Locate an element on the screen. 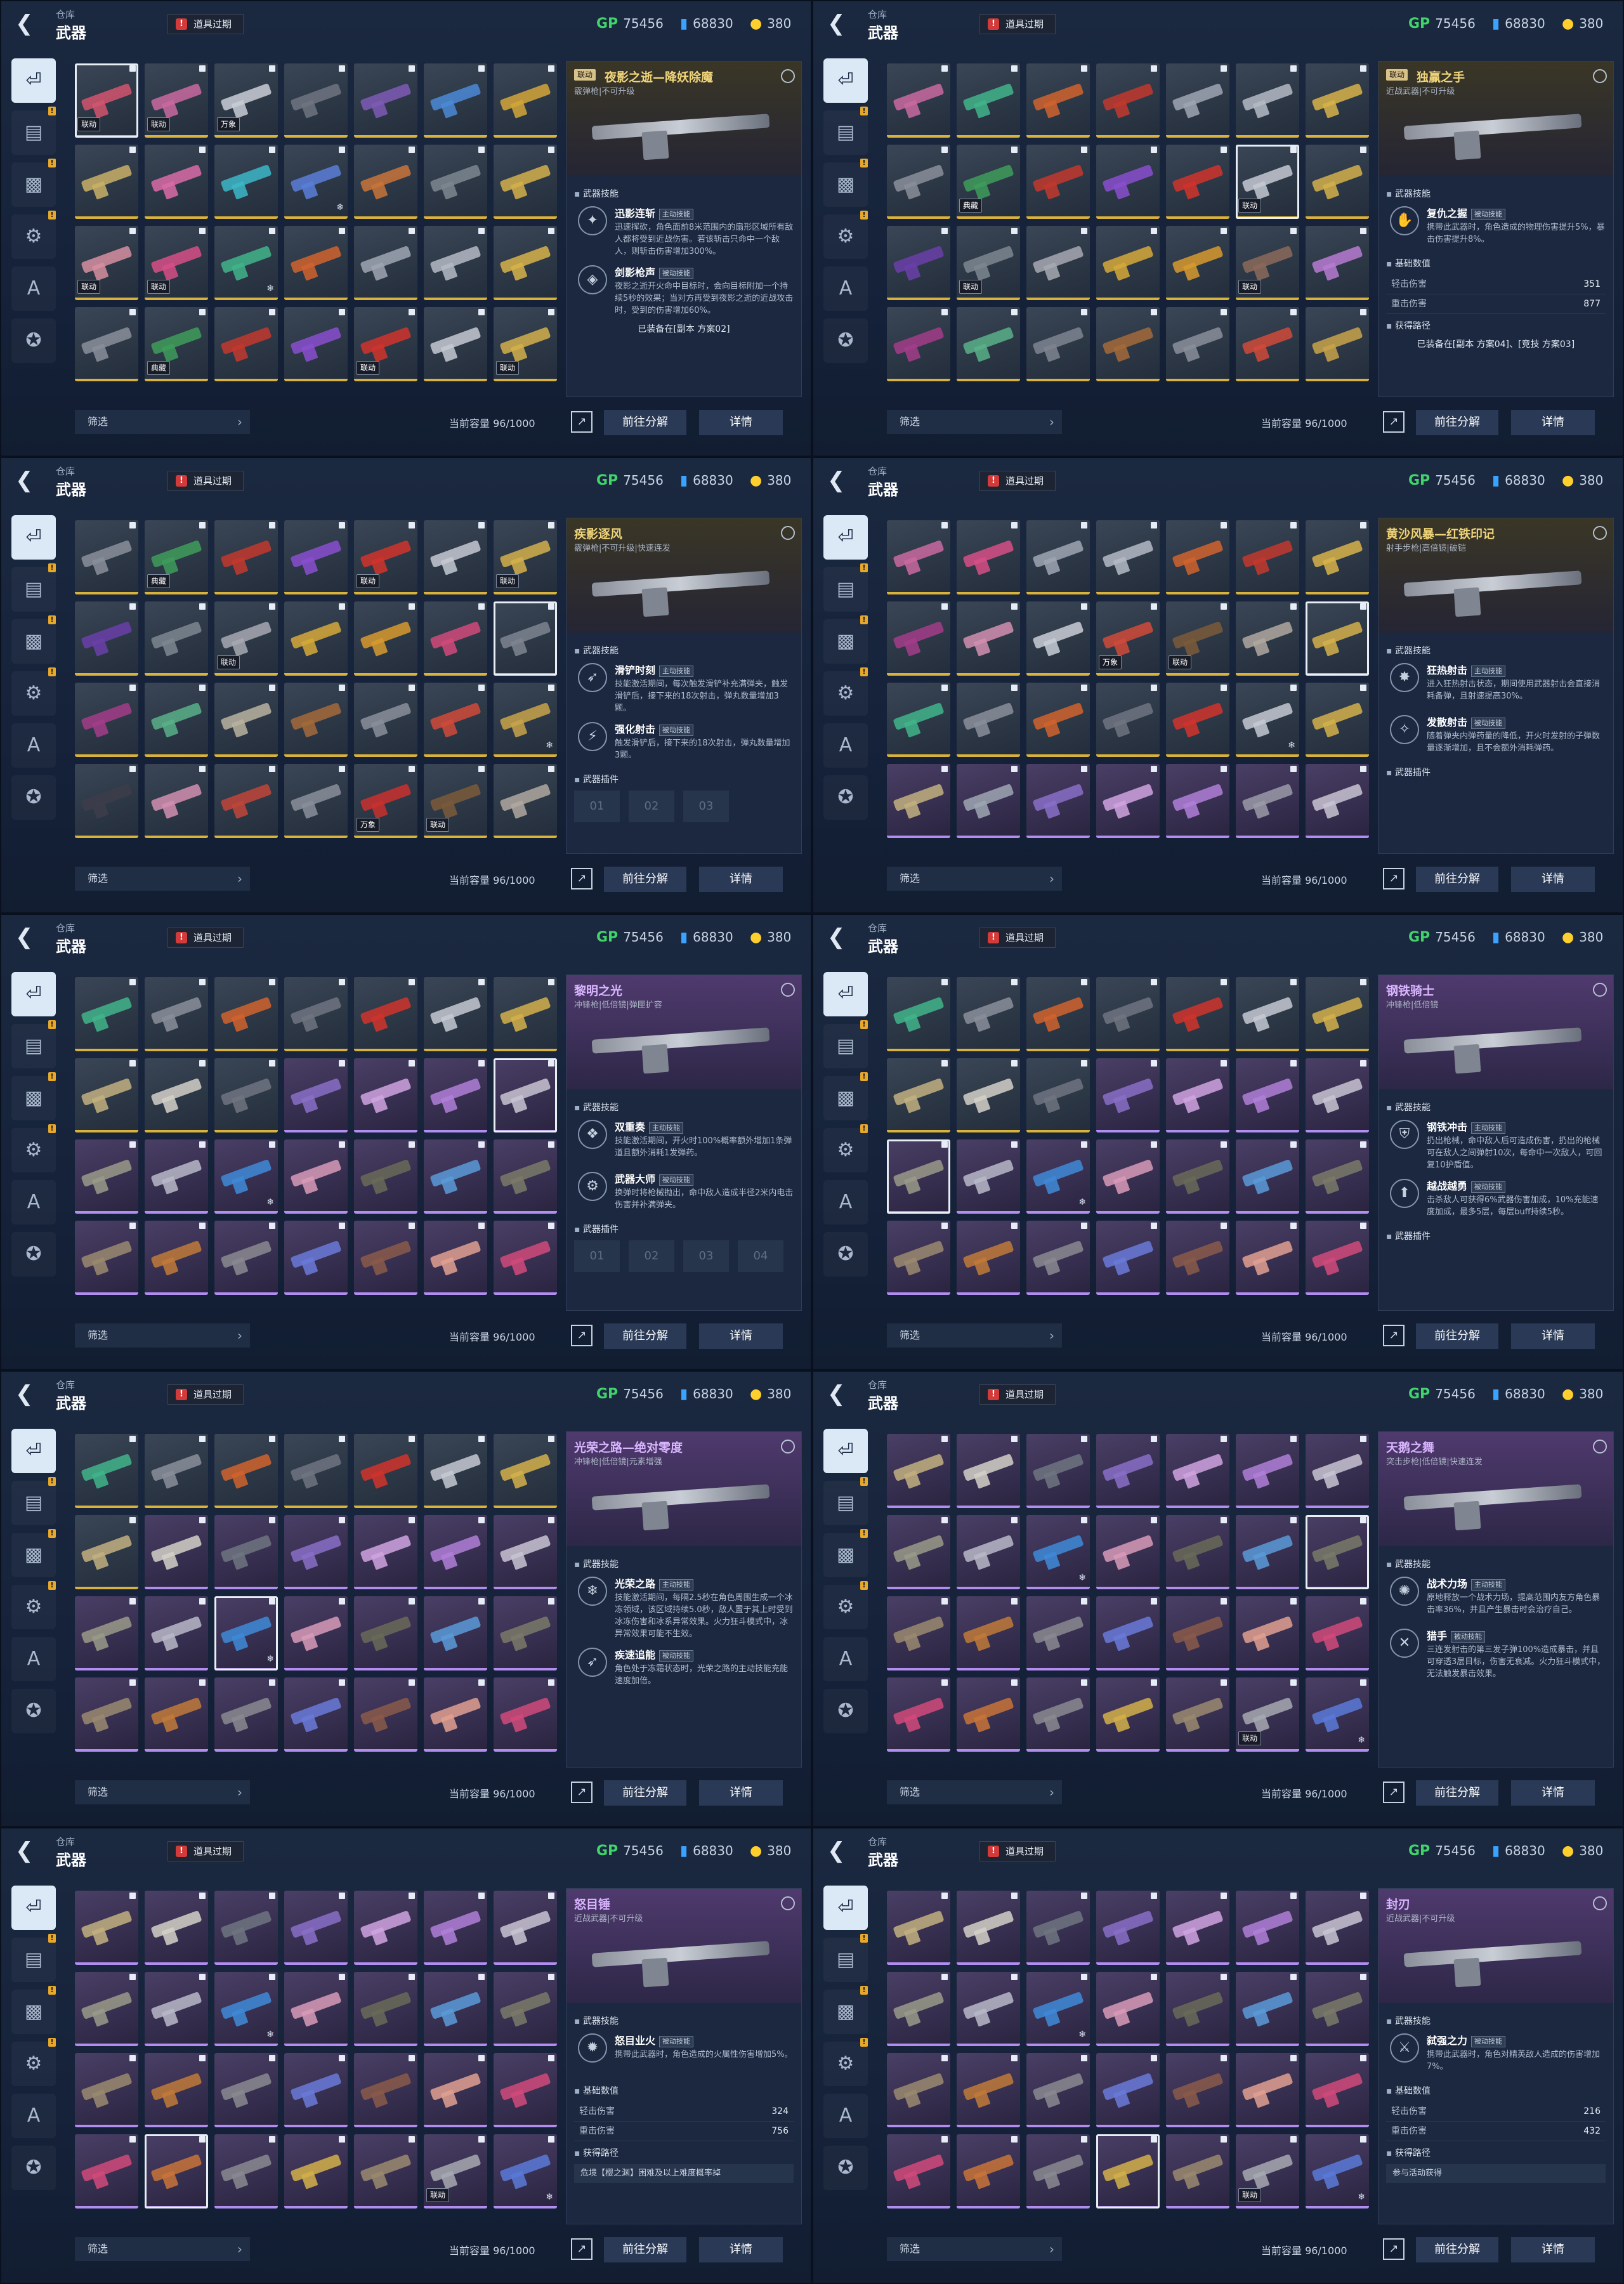 This screenshot has width=1624, height=2284. sidebar-item-vehicles: ⚙! is located at coordinates (845, 1605).